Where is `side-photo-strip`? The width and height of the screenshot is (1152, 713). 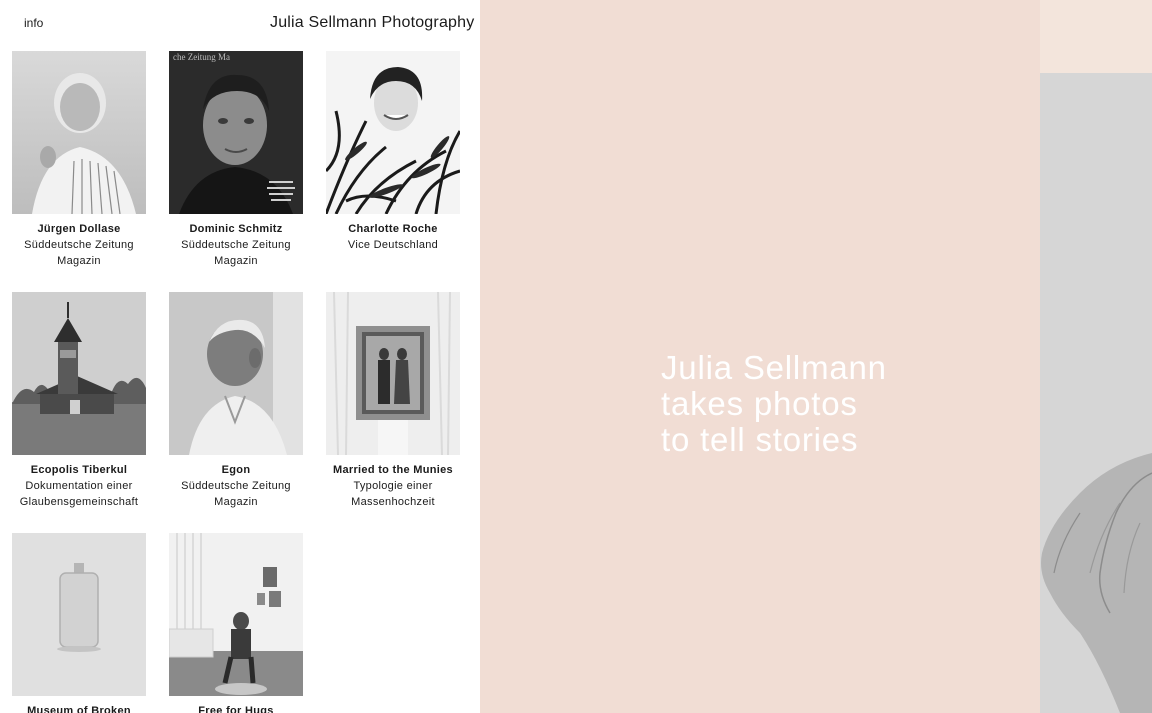
side-photo-strip is located at coordinates (1096, 356).